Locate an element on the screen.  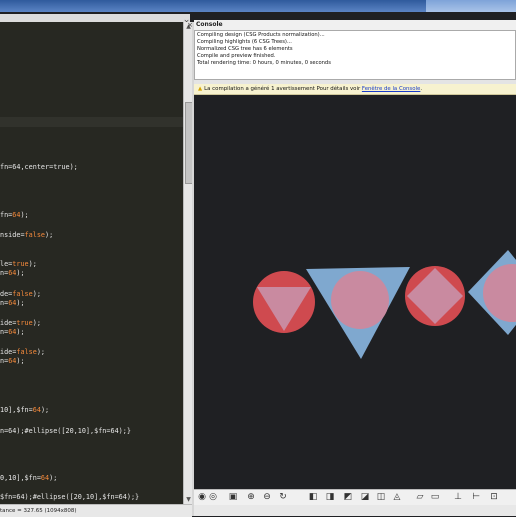
view-top-icon: ◨ is located at coordinates (330, 497).